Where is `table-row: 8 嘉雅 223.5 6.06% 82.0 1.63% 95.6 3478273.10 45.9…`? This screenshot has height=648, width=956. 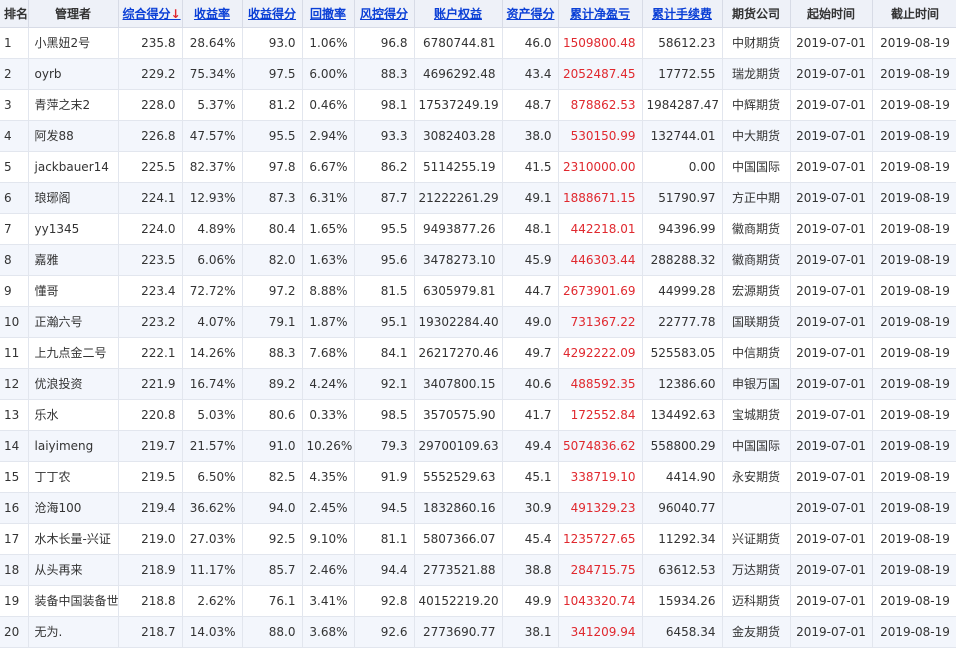
table-row: 8 嘉雅 223.5 6.06% 82.0 1.63% 95.6 3478273.10 45.9… is located at coordinates (478, 260).